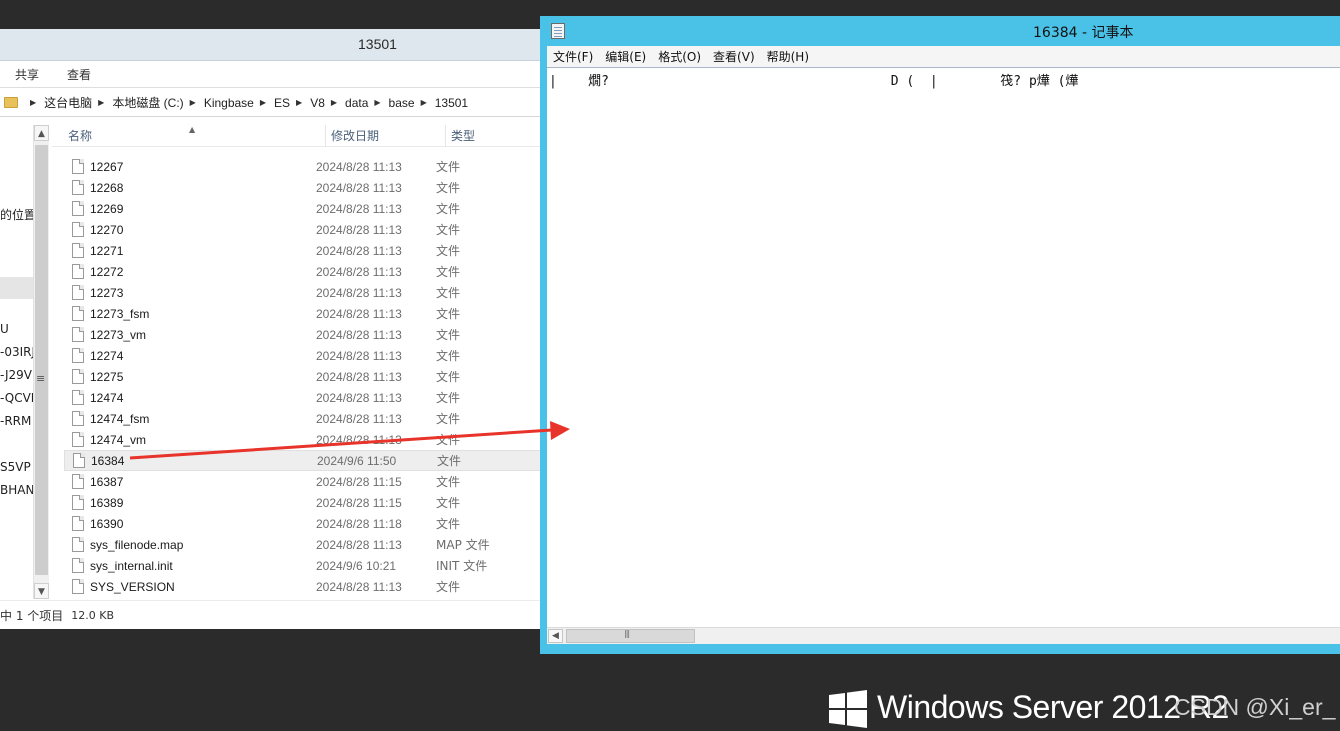  What do you see at coordinates (451, 103) in the screenshot?
I see `breadcrumb-13501: 13501` at bounding box center [451, 103].